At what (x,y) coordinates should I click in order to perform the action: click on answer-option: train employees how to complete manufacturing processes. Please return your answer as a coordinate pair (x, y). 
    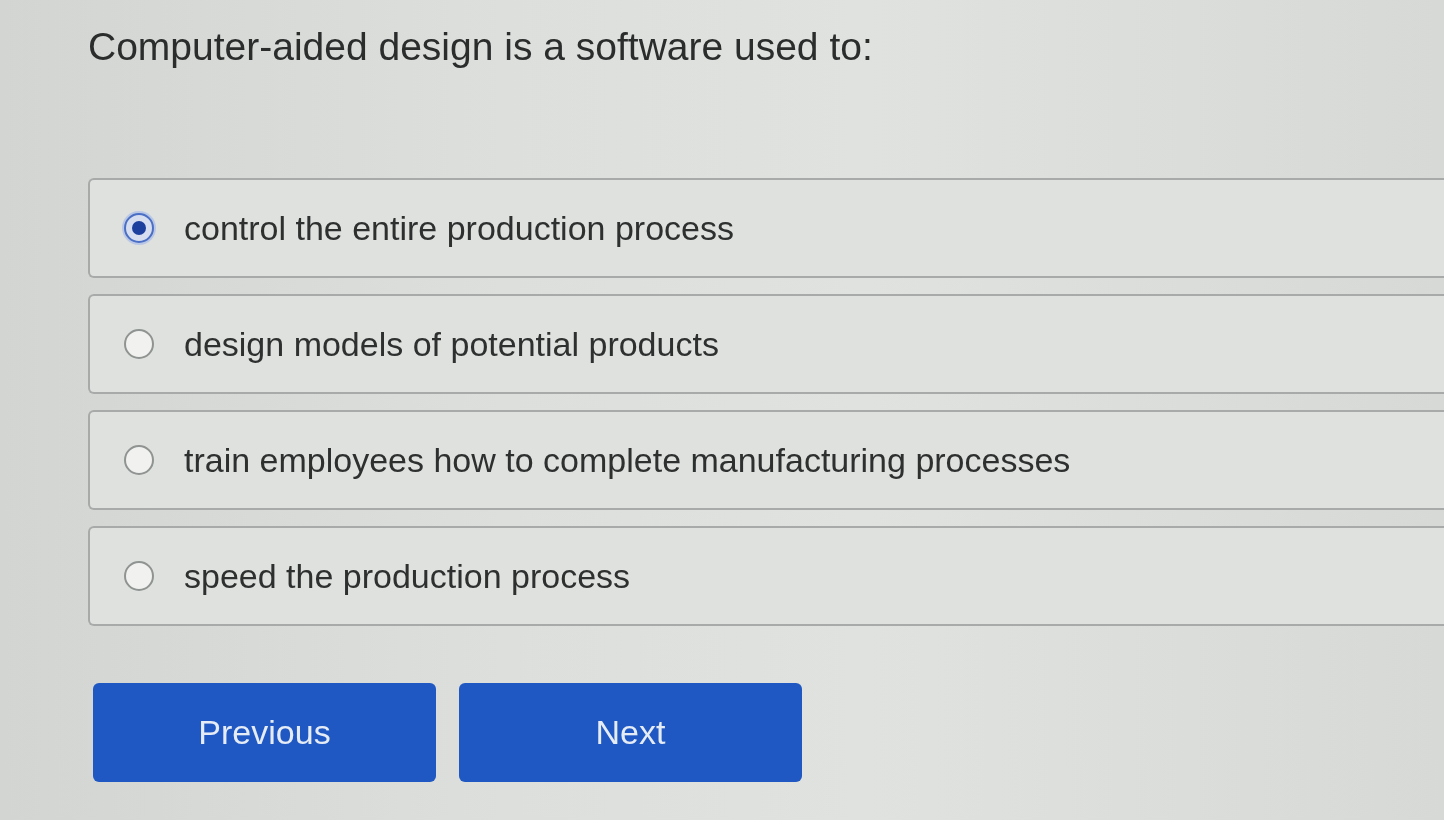
    Looking at the image, I should click on (766, 460).